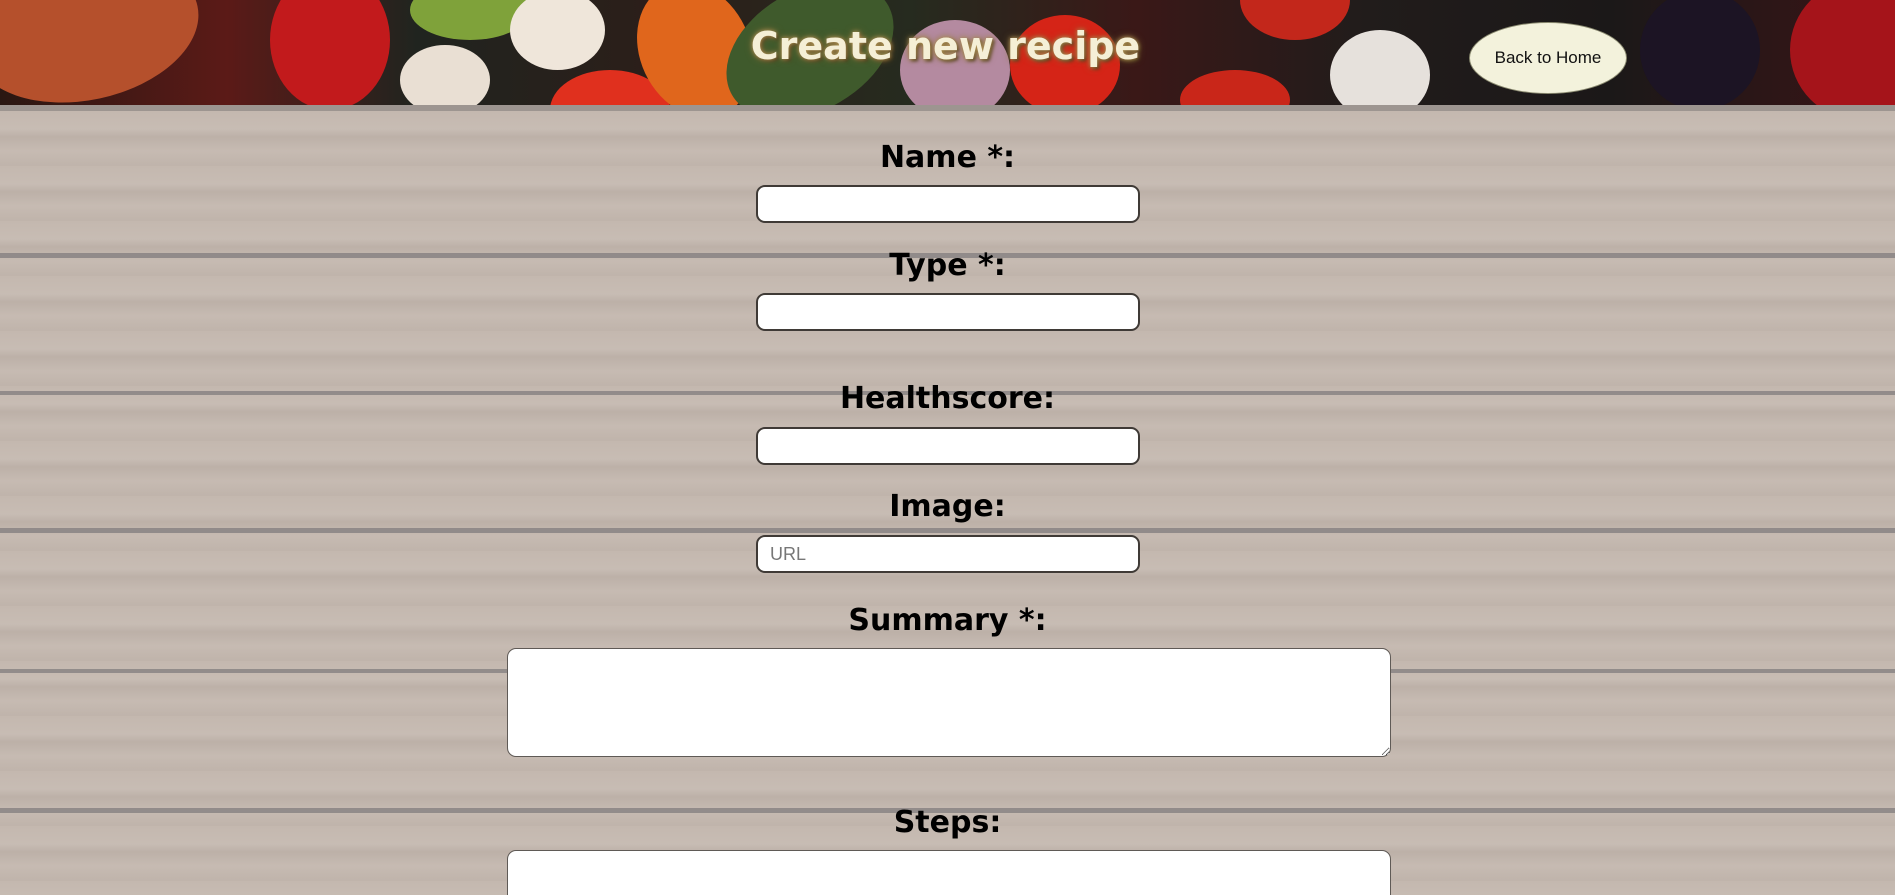  What do you see at coordinates (947, 620) in the screenshot?
I see `summary-label: Summary *:` at bounding box center [947, 620].